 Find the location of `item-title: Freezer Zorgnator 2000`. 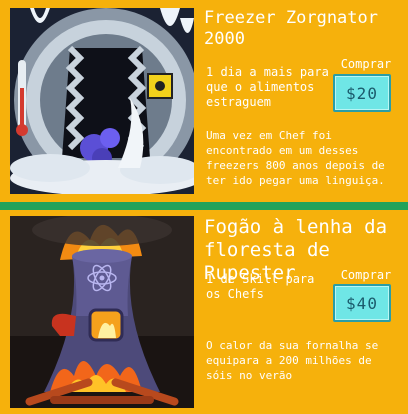

item-title: Freezer Zorgnator 2000 is located at coordinates (291, 28).